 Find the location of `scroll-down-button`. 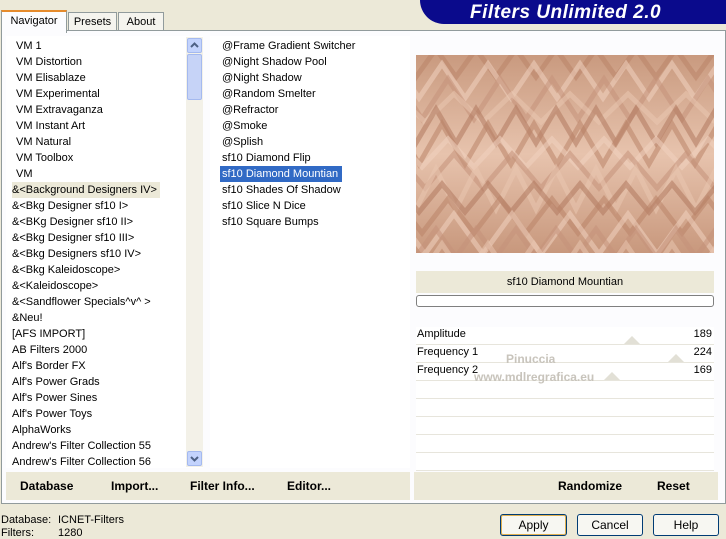

scroll-down-button is located at coordinates (194, 458).